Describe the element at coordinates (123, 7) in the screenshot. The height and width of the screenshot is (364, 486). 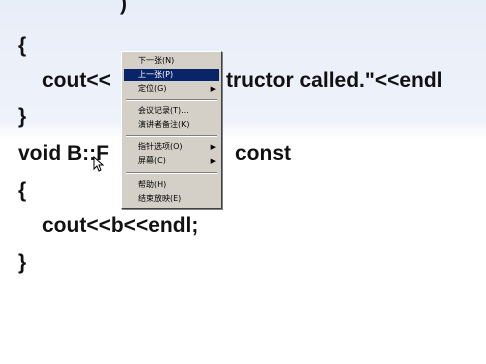
I see `code-closing-paren: )` at that location.